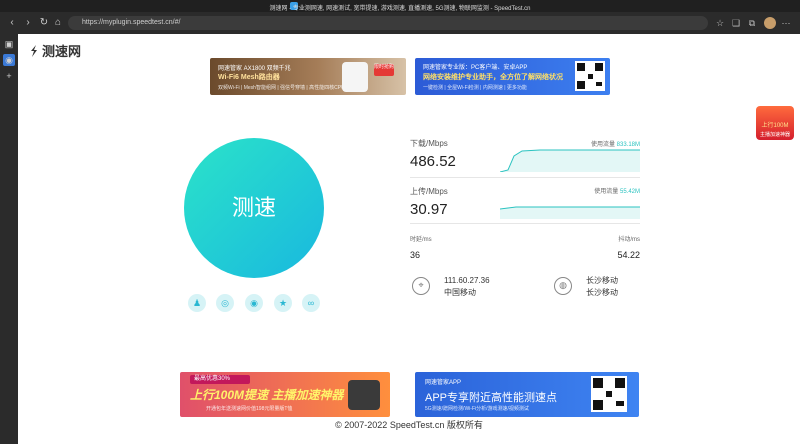 The width and height of the screenshot is (800, 444). I want to click on app2-ad-line1: 网速管家APP, so click(443, 383).